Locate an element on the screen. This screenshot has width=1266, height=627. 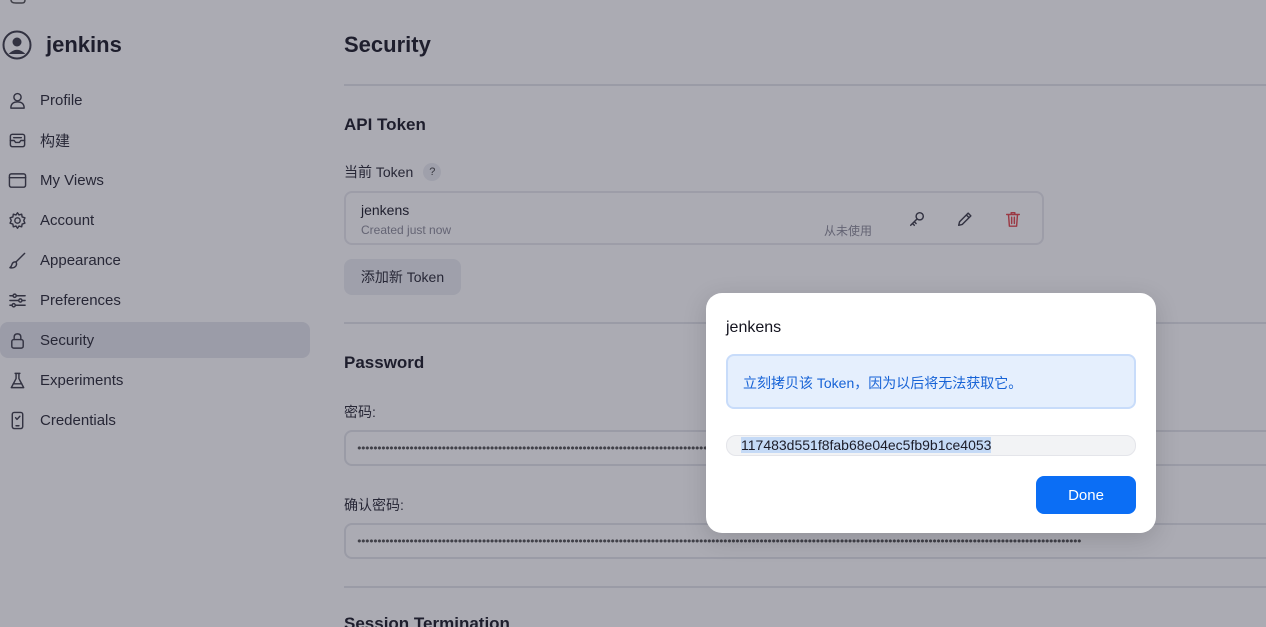
done-button: Done is located at coordinates (1086, 495).